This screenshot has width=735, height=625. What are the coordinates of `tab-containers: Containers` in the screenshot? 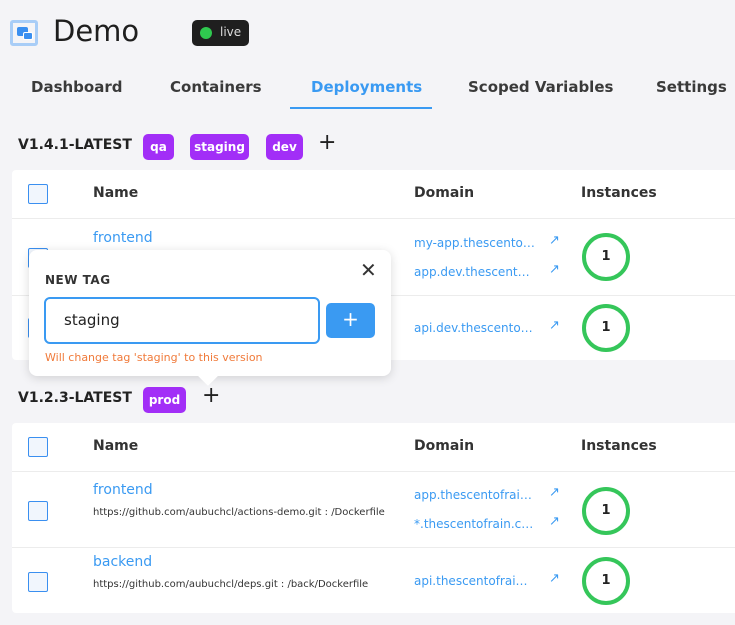 It's located at (216, 87).